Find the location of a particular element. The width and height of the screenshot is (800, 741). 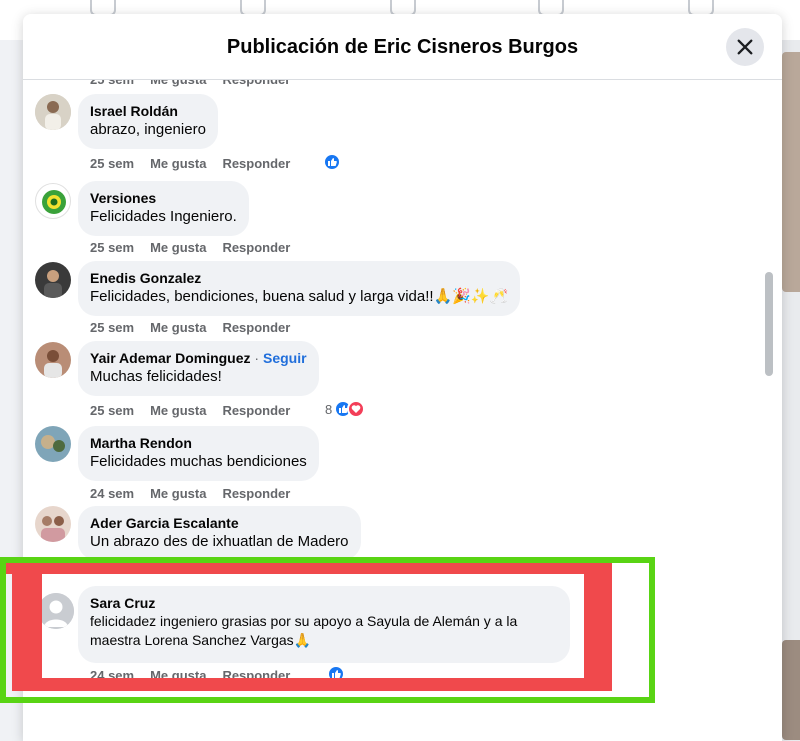

dialog-header: Publicación de Eric Cisneros Burgos is located at coordinates (402, 47).